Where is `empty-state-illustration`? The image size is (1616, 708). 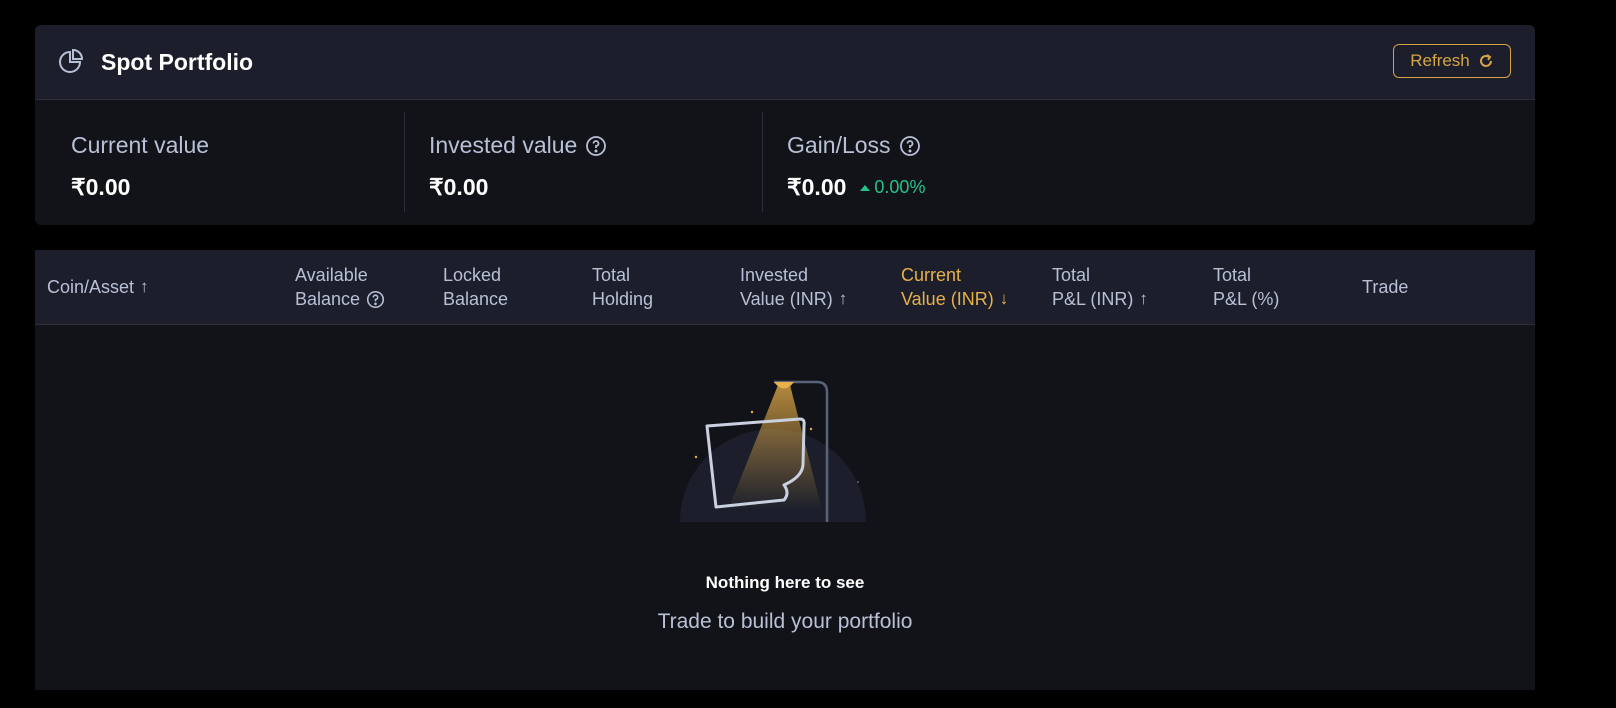
empty-state-illustration is located at coordinates (773, 451).